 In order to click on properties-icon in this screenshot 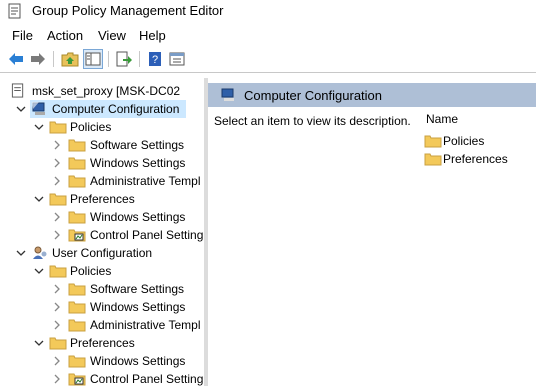, I will do `click(177, 59)`.